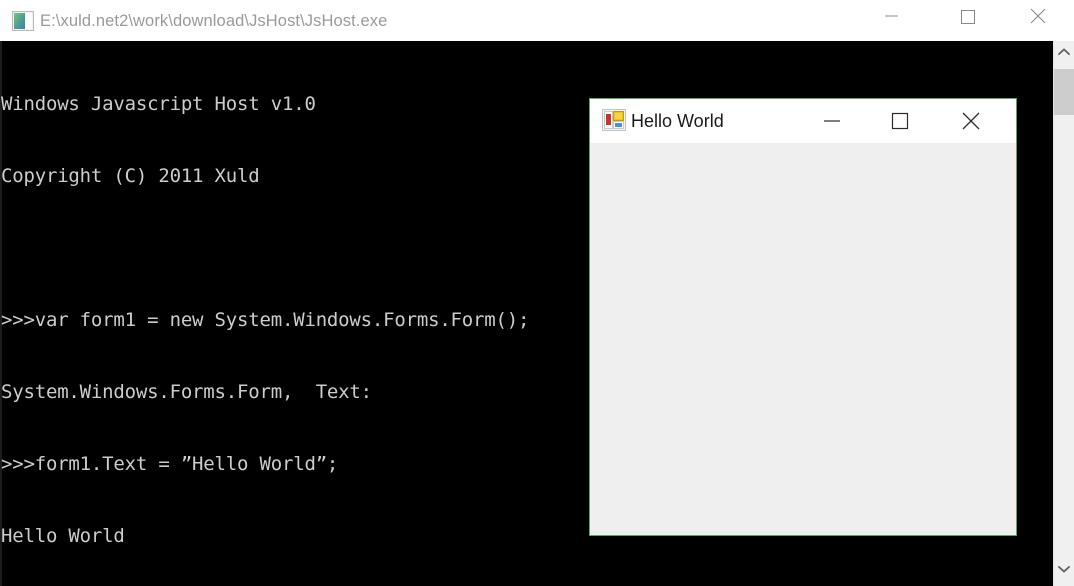 This screenshot has height=586, width=1074. What do you see at coordinates (677, 121) in the screenshot?
I see `form-title: Hello World` at bounding box center [677, 121].